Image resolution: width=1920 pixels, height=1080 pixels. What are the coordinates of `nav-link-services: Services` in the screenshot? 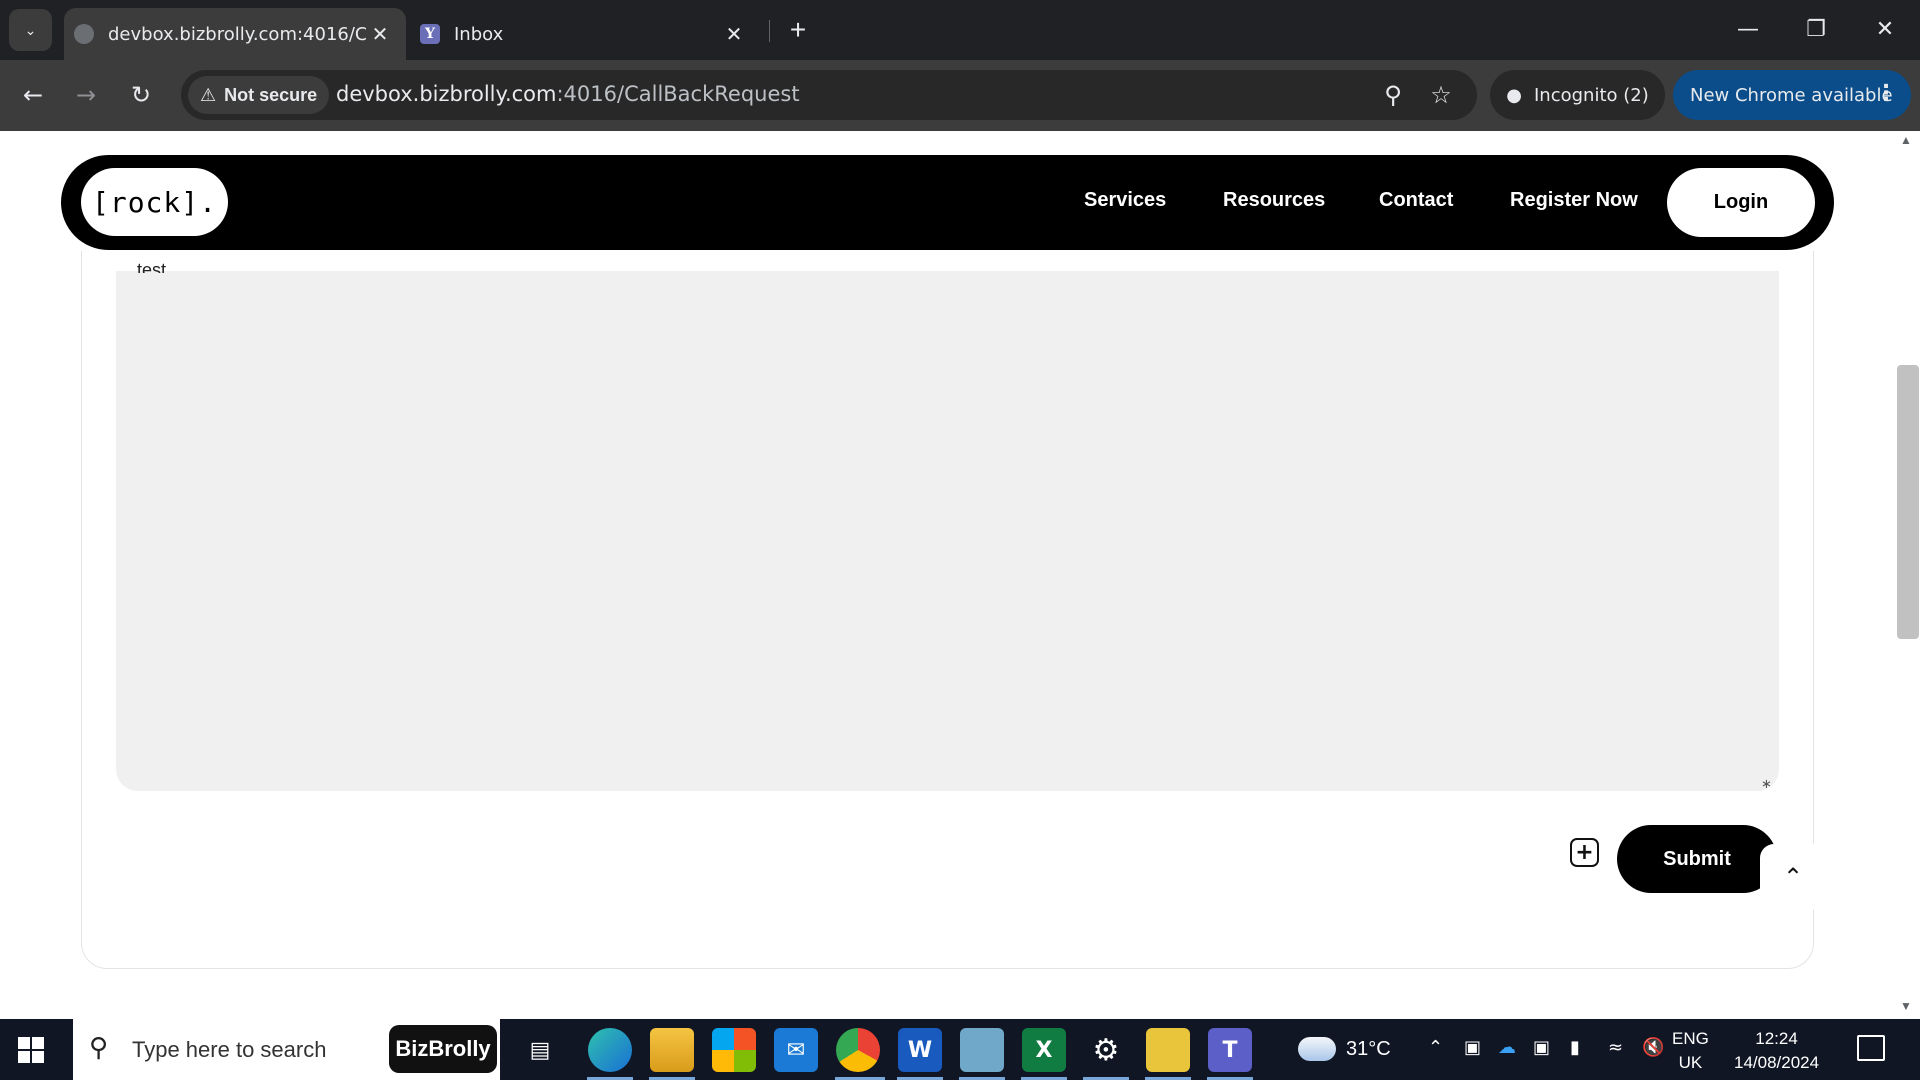 It's located at (1125, 200).